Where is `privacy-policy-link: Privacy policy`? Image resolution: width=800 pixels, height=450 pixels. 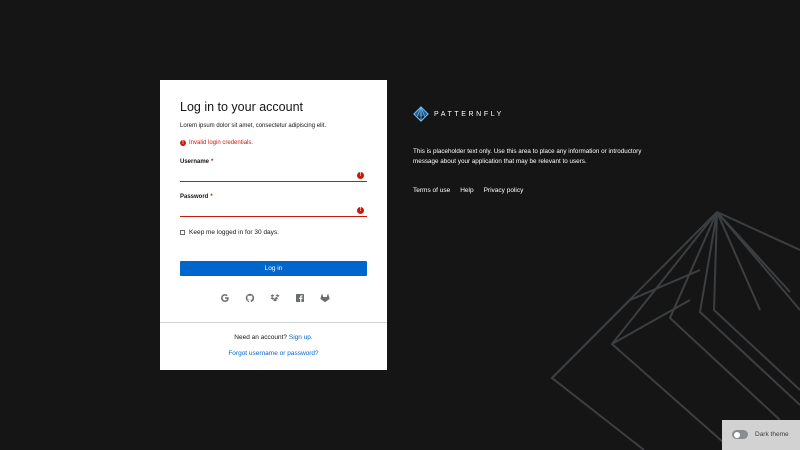 privacy-policy-link: Privacy policy is located at coordinates (504, 190).